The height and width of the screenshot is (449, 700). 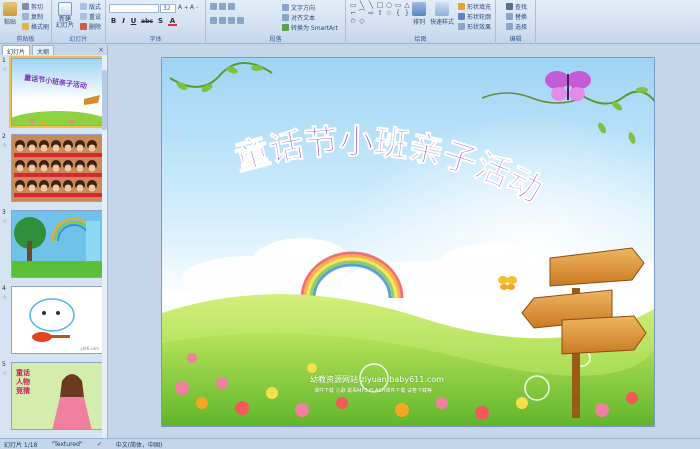 I want to click on align-center-icon, so click(x=222, y=20).